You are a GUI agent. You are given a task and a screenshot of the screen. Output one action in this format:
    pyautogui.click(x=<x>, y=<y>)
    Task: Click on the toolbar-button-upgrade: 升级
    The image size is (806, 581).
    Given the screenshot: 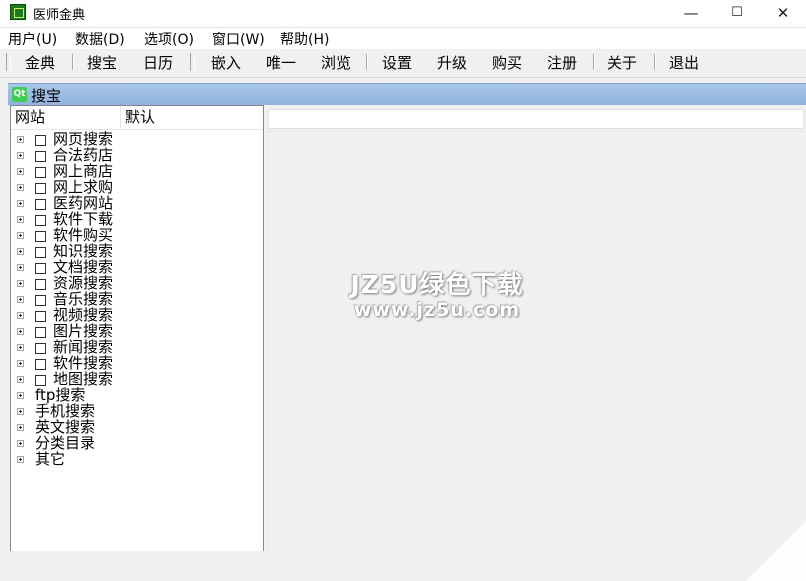 What is the action you would take?
    pyautogui.click(x=452, y=63)
    